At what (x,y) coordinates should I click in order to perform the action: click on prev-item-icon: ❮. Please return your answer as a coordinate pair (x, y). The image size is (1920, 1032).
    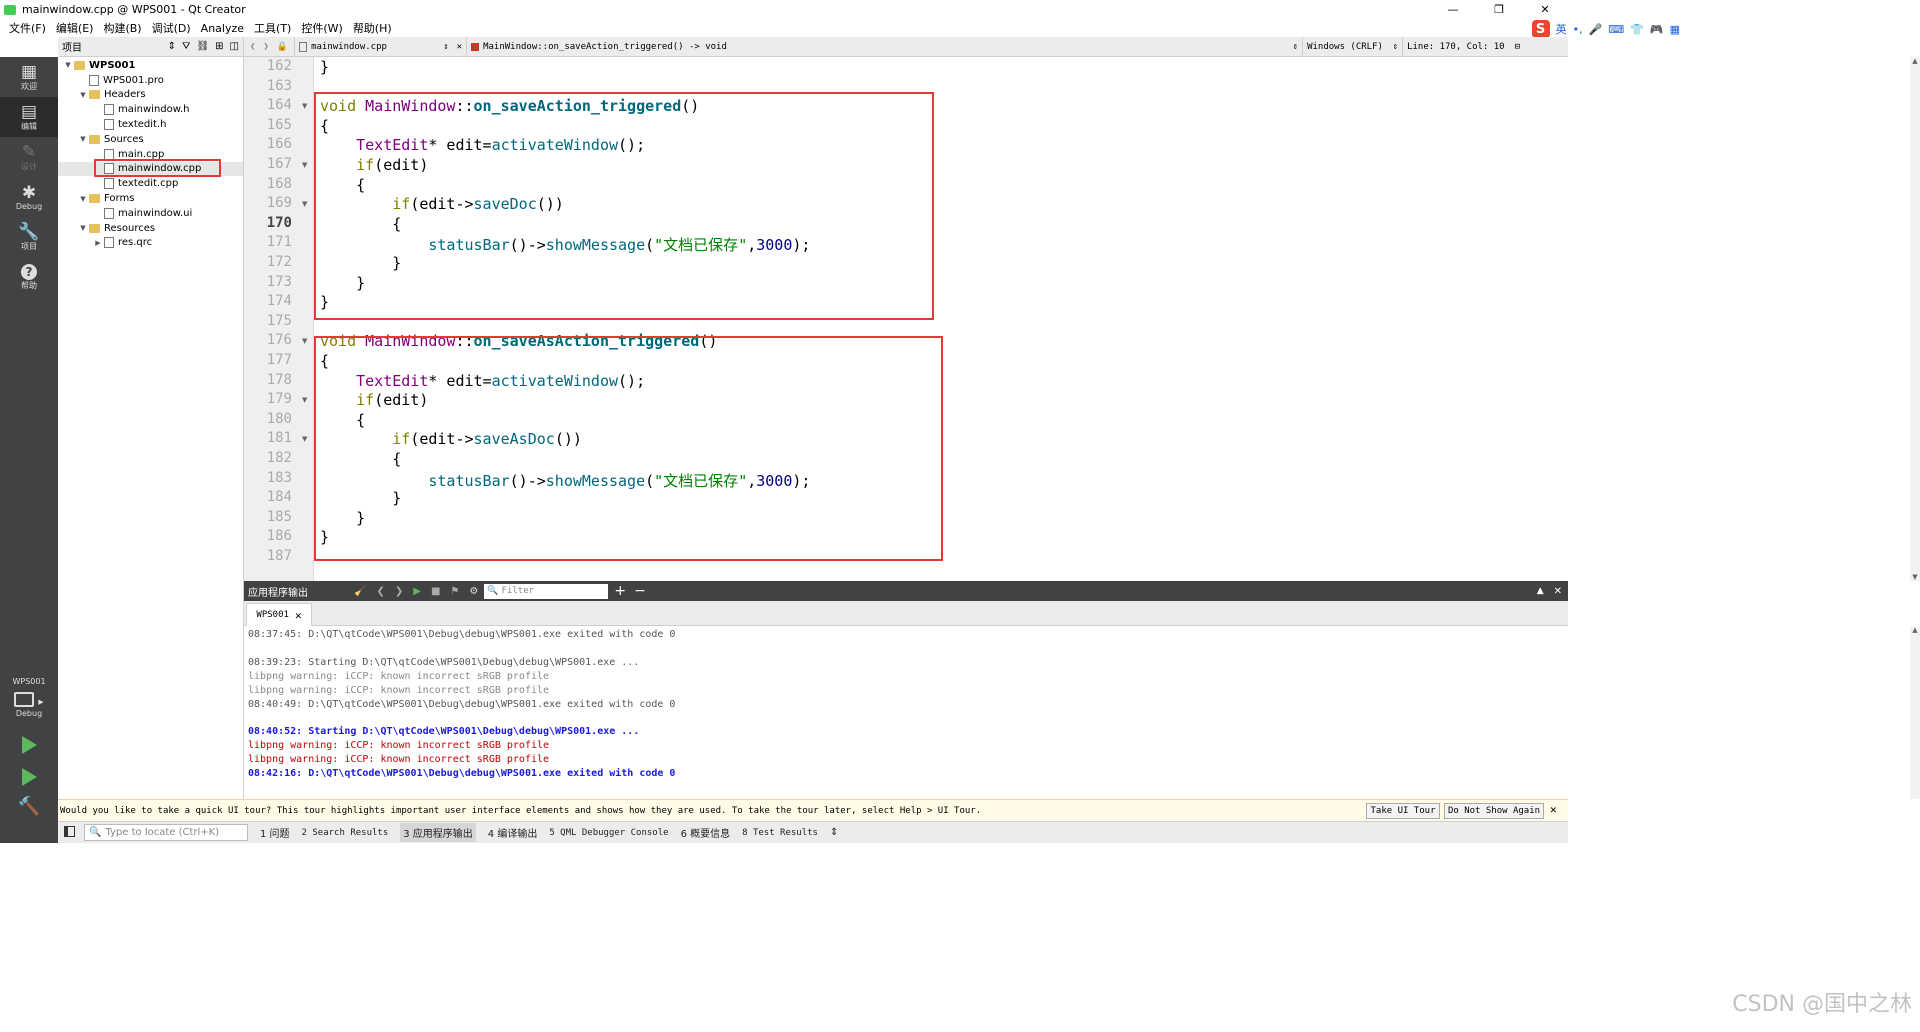
    Looking at the image, I should click on (380, 591).